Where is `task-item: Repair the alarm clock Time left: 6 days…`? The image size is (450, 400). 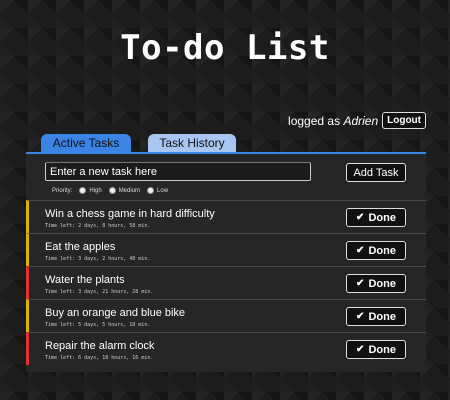 task-item: Repair the alarm clock Time left: 6 days… is located at coordinates (226, 348).